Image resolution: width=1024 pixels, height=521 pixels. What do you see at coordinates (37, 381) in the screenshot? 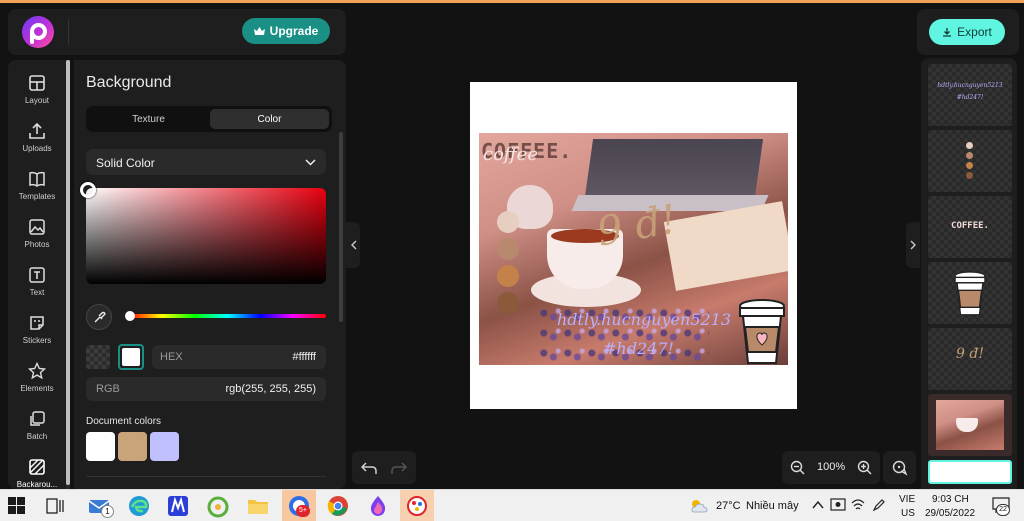
I see `tool-elements: Elements` at bounding box center [37, 381].